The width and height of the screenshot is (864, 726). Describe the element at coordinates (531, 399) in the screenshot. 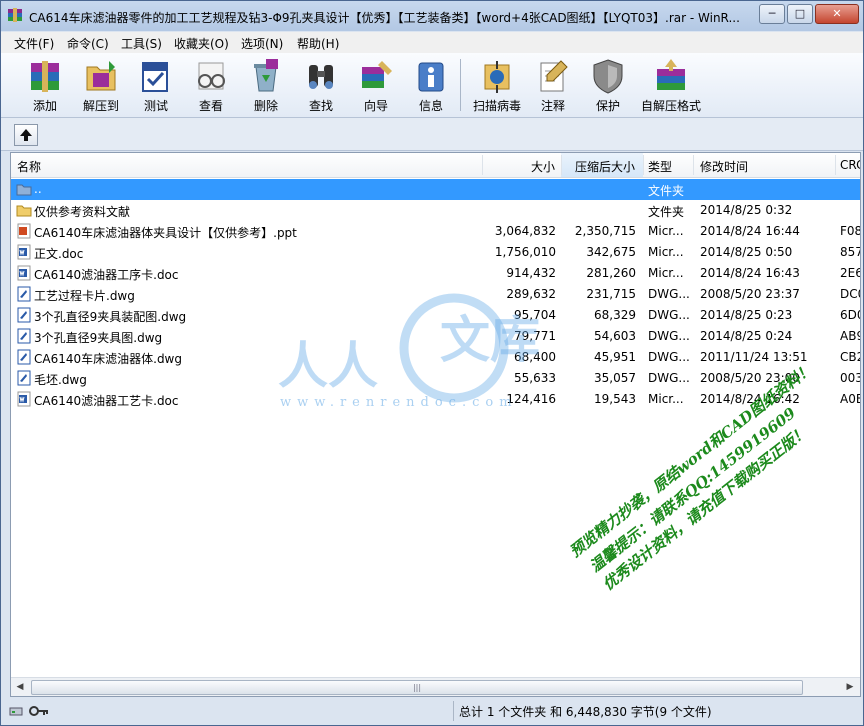

I see `file-size: 124,416` at that location.